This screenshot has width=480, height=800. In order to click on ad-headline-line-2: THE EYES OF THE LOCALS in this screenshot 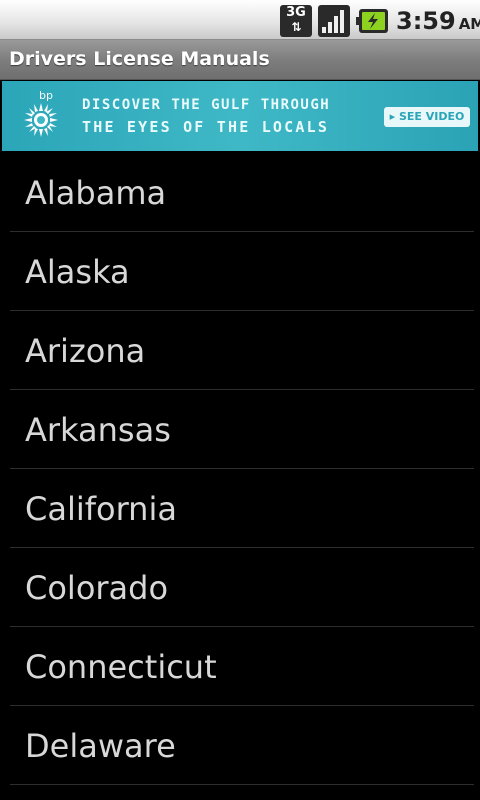, I will do `click(206, 127)`.